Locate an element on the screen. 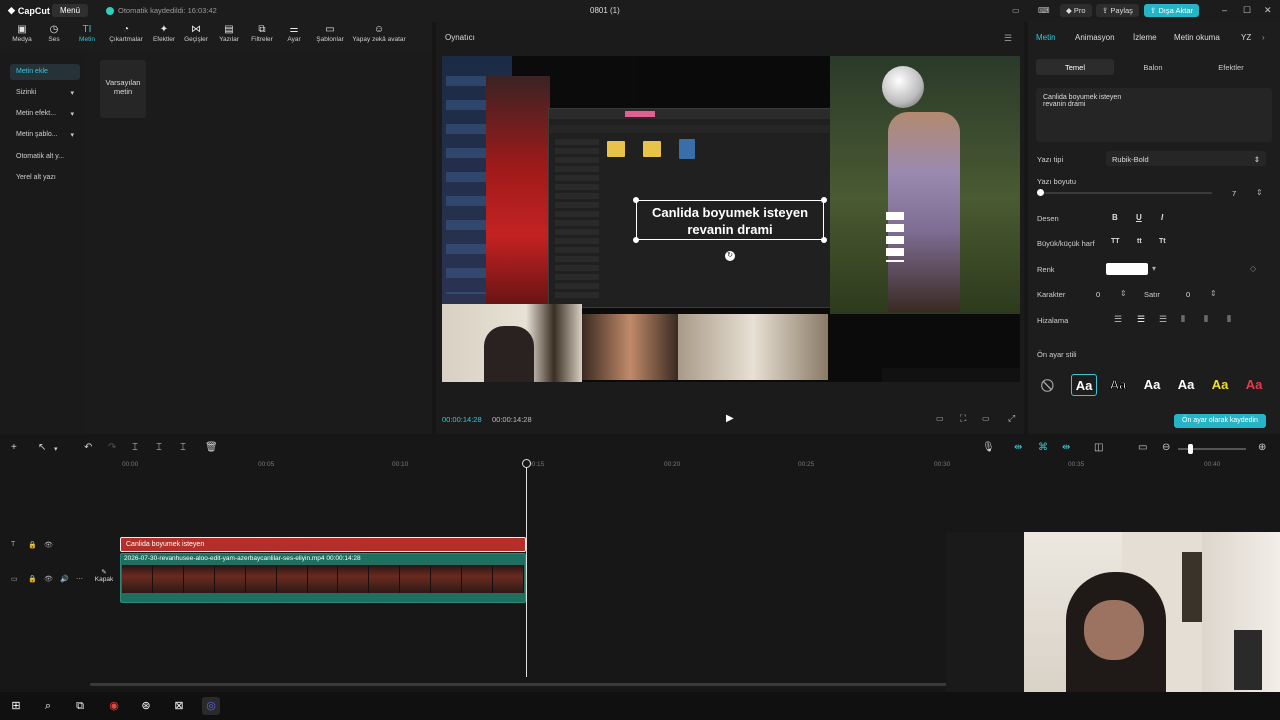 This screenshot has width=1280, height=720. text-content-input: Canlida boyumek isteyen revanin drami is located at coordinates (1154, 115).